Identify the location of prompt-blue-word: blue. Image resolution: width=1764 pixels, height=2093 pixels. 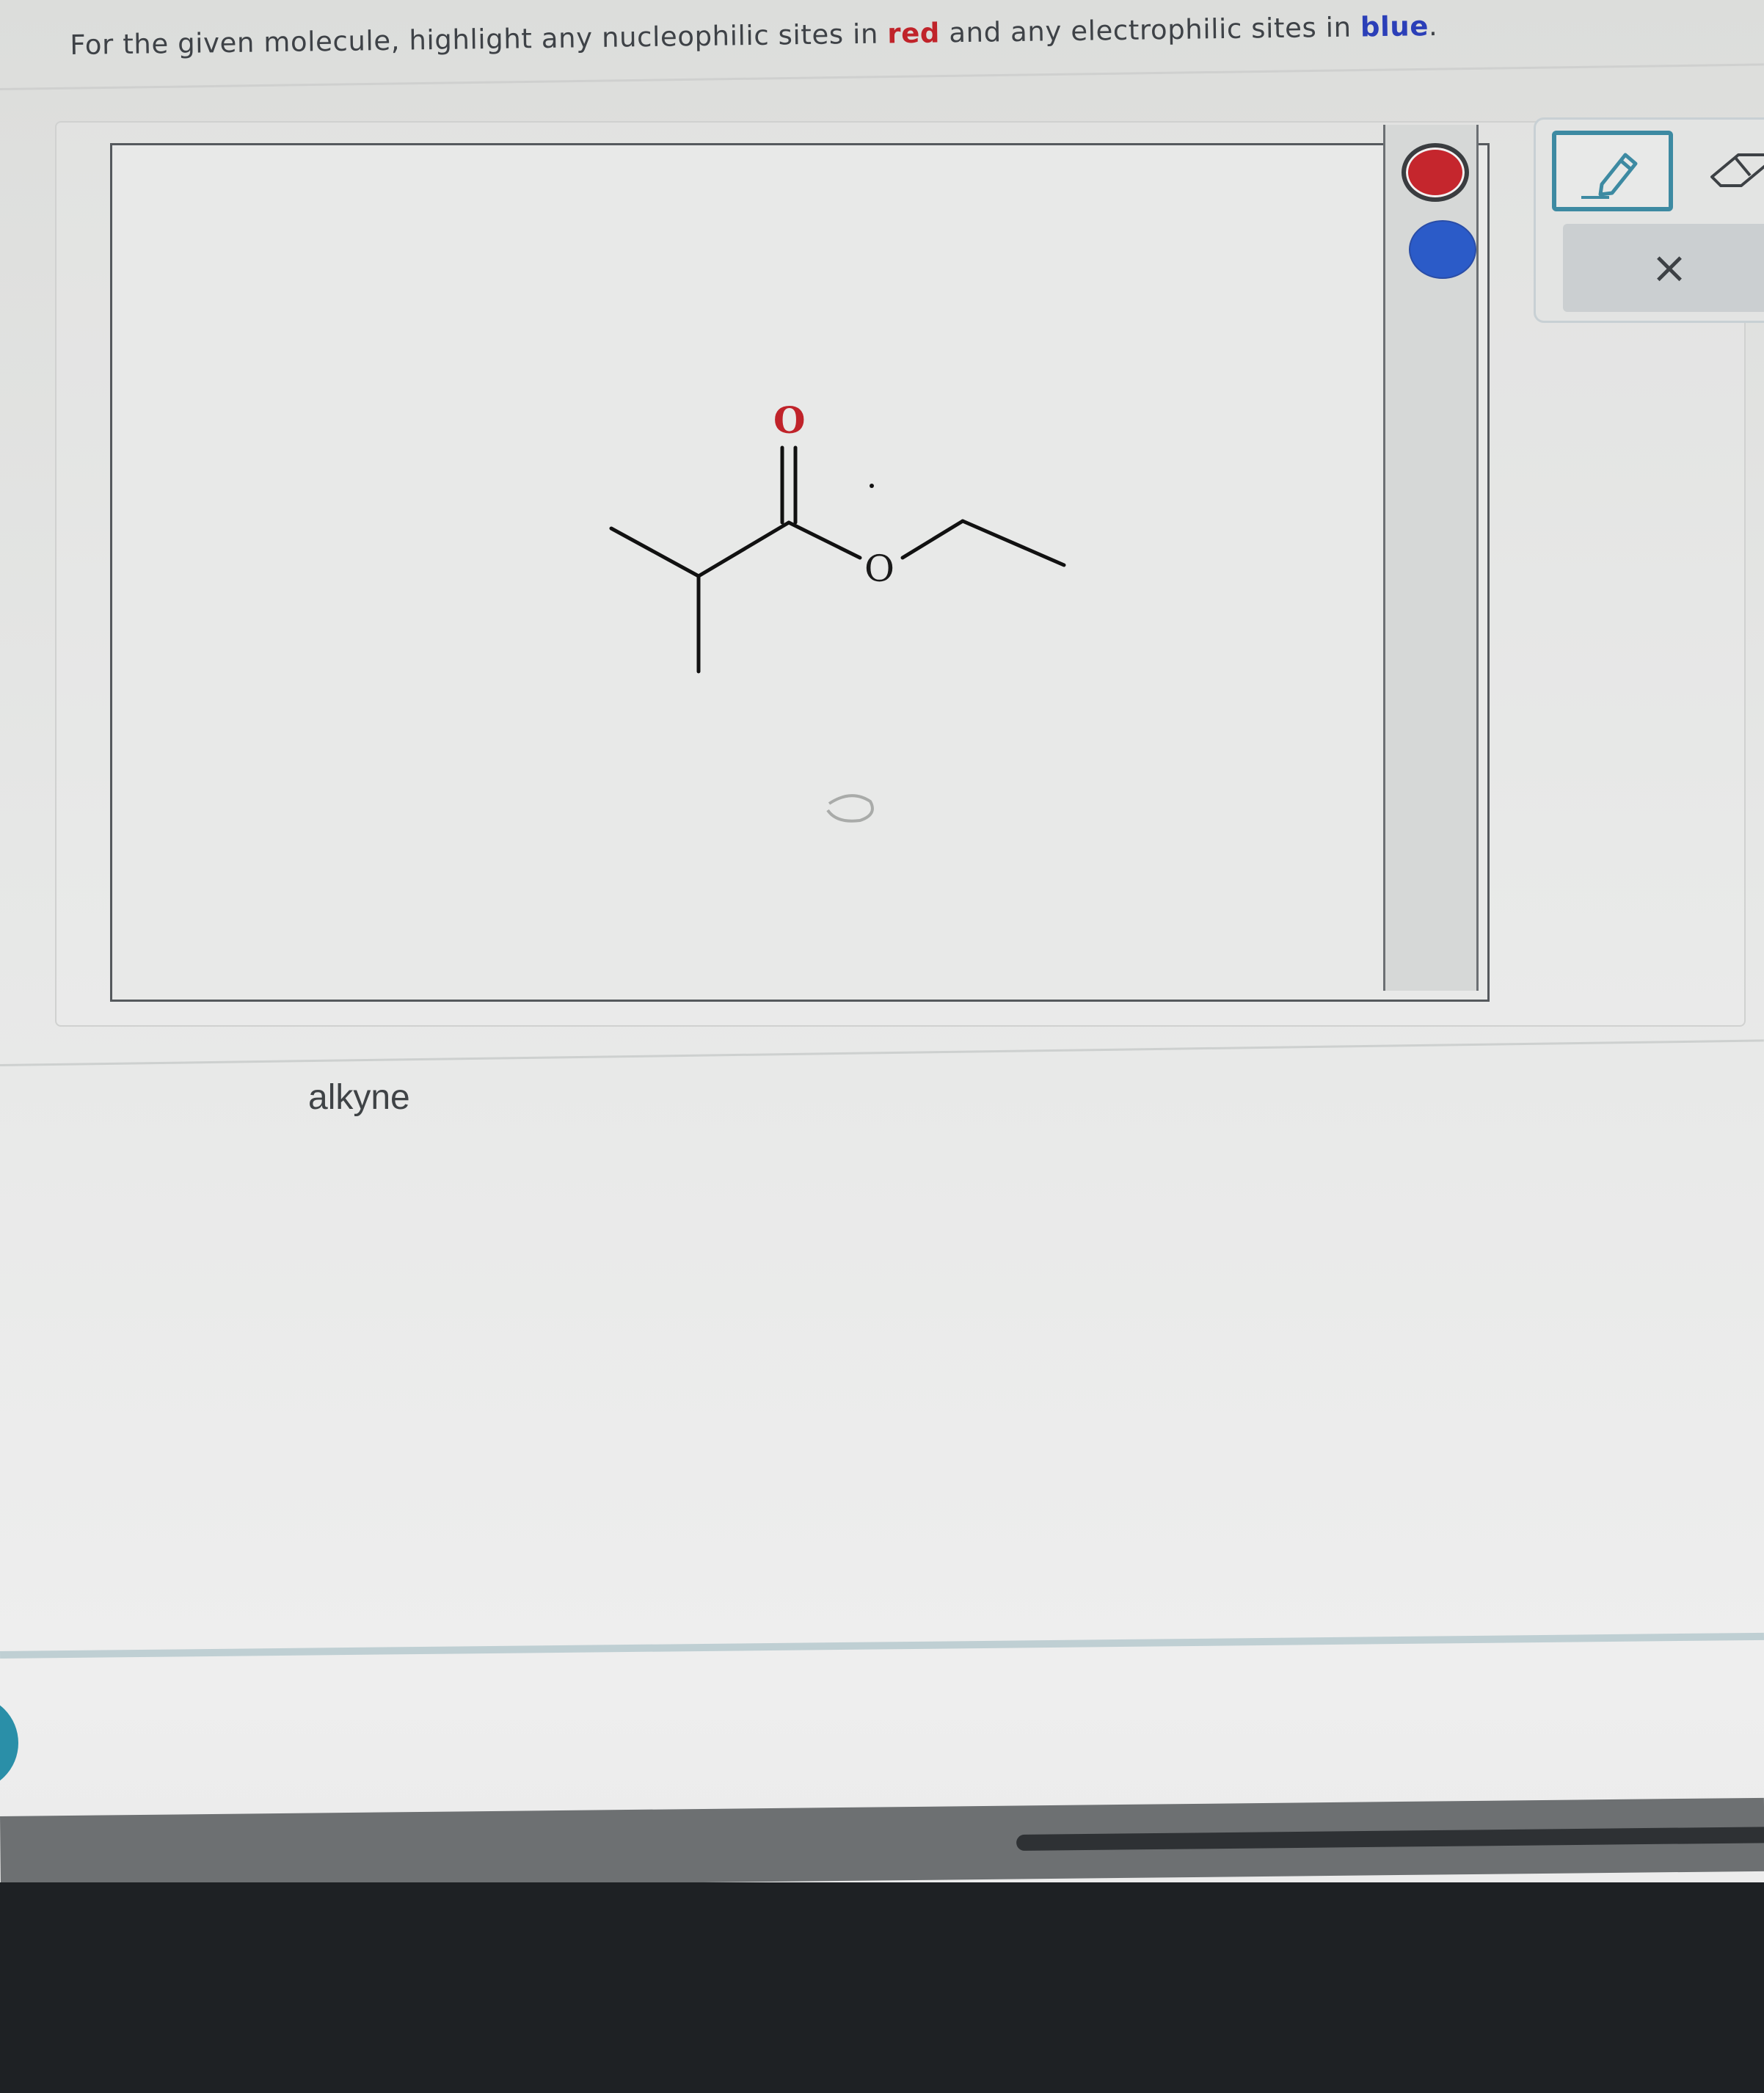
(1395, 26).